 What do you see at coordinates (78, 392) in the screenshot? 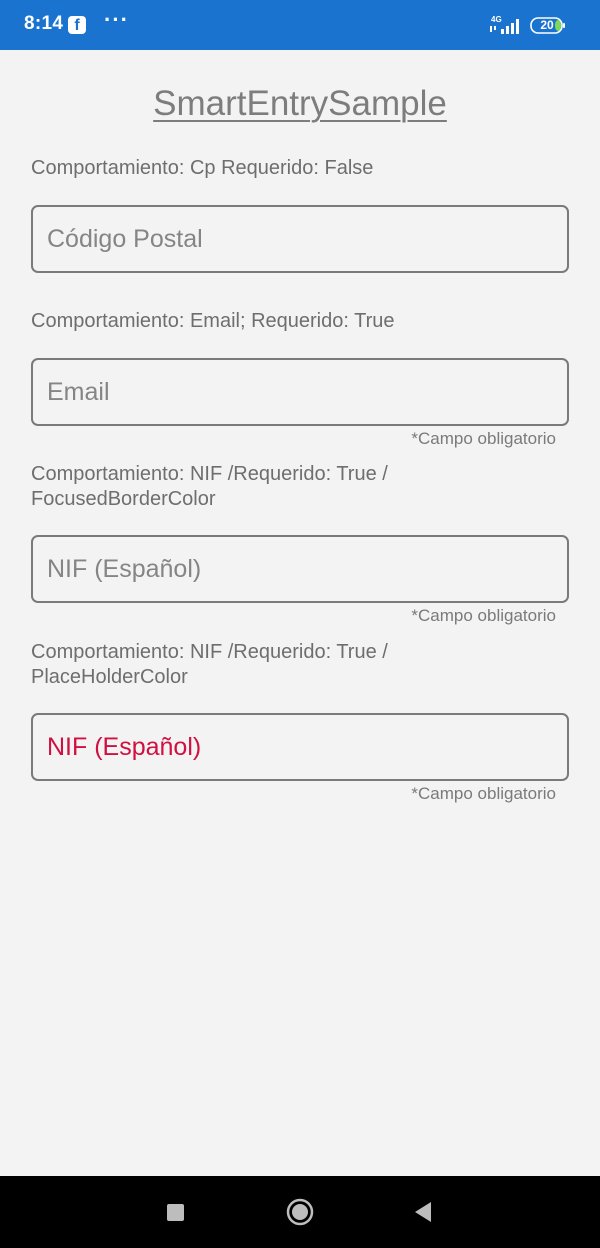
I see `email-placeholder: Email` at bounding box center [78, 392].